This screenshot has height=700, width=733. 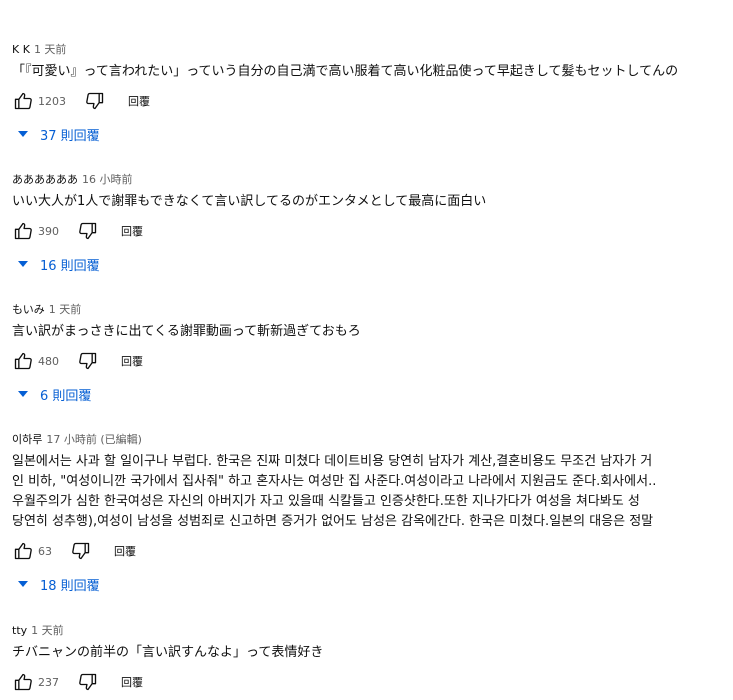 I want to click on like-count: 480, so click(x=48, y=361).